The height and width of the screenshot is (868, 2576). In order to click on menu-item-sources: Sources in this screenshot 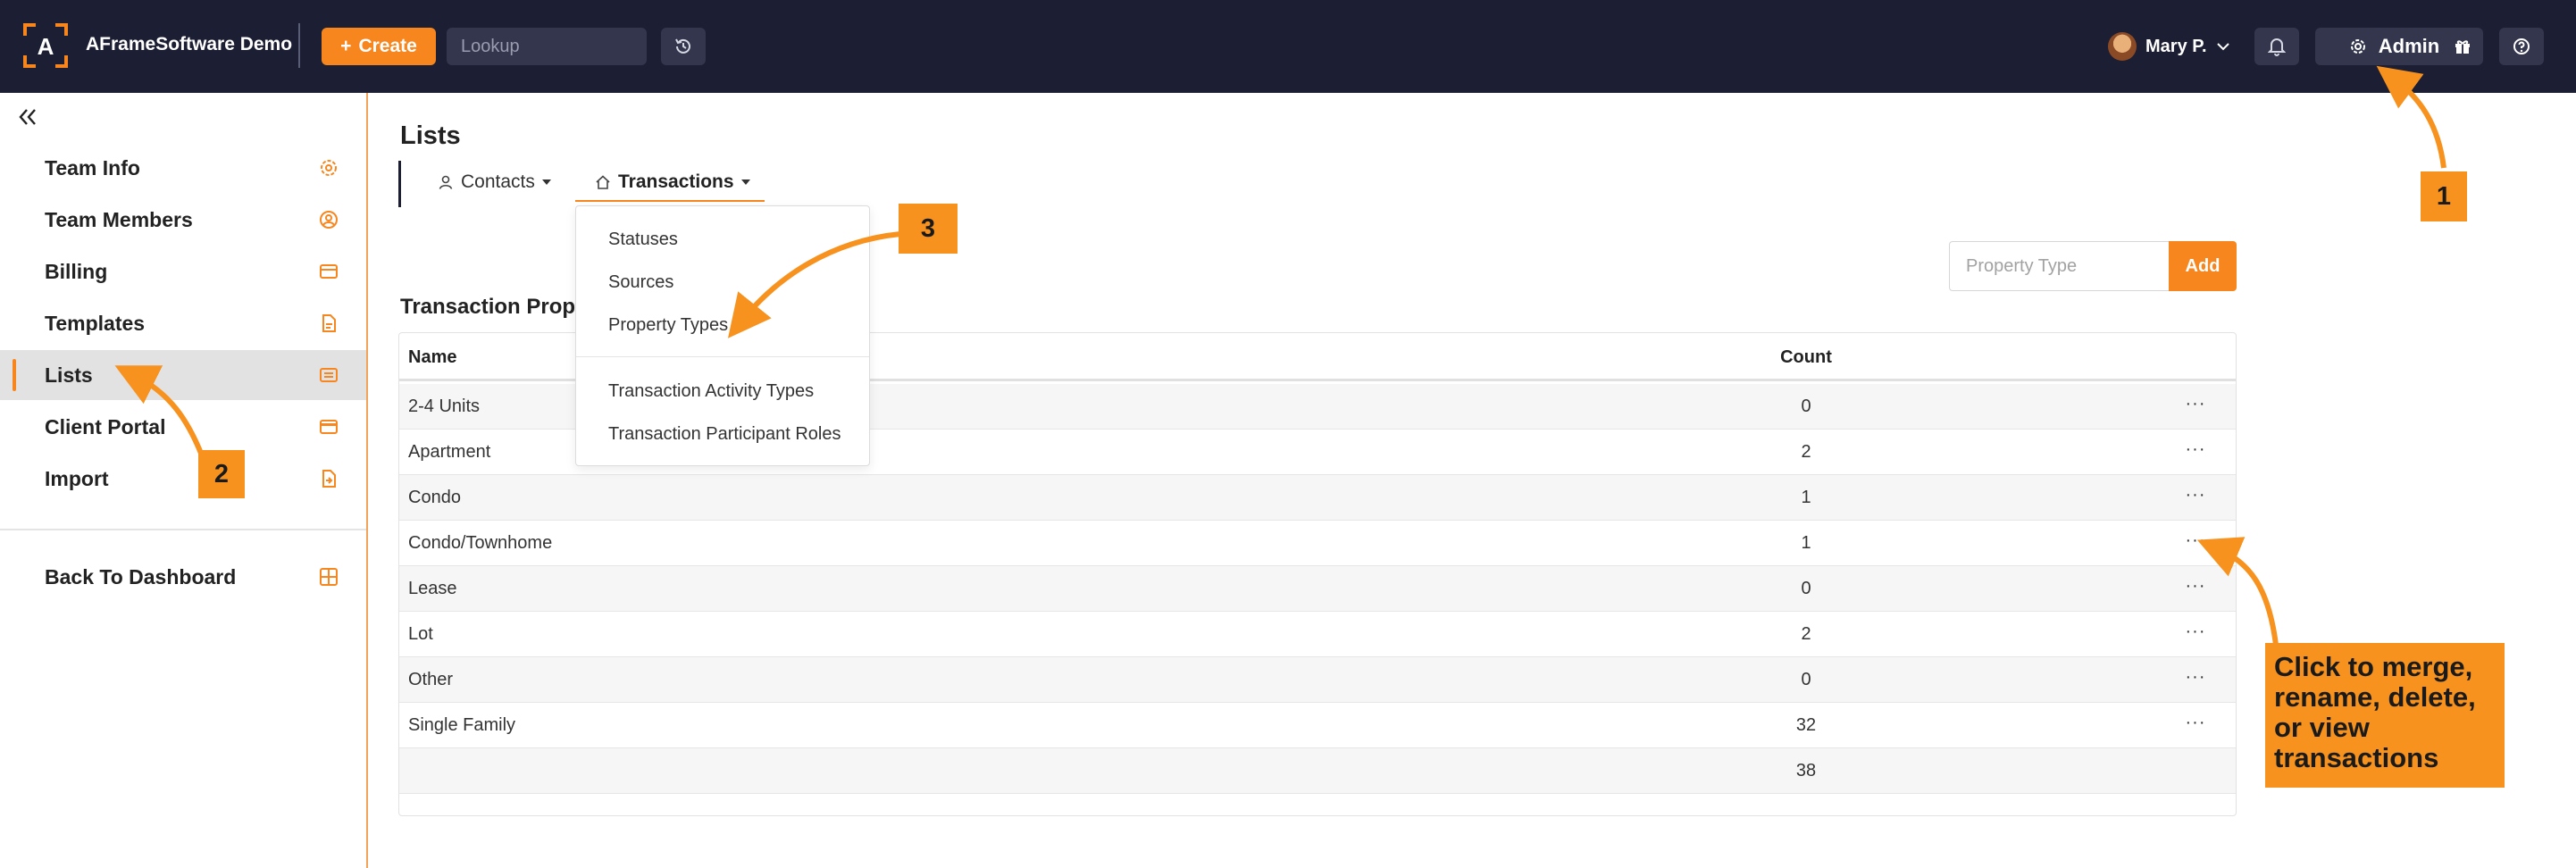, I will do `click(641, 282)`.